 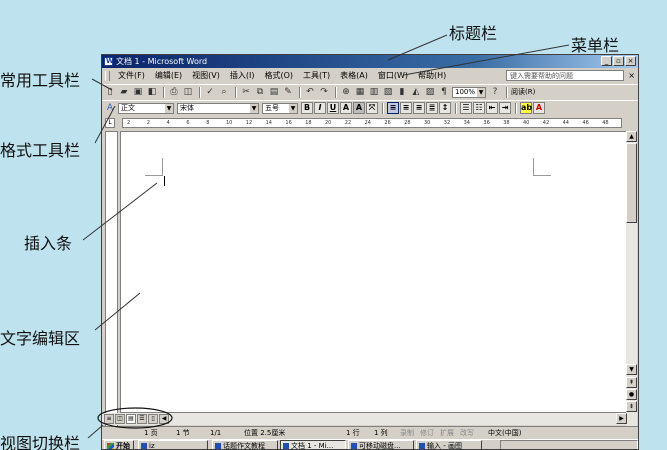 I want to click on help-search-input: 键入需要帮助的问题, so click(x=565, y=75).